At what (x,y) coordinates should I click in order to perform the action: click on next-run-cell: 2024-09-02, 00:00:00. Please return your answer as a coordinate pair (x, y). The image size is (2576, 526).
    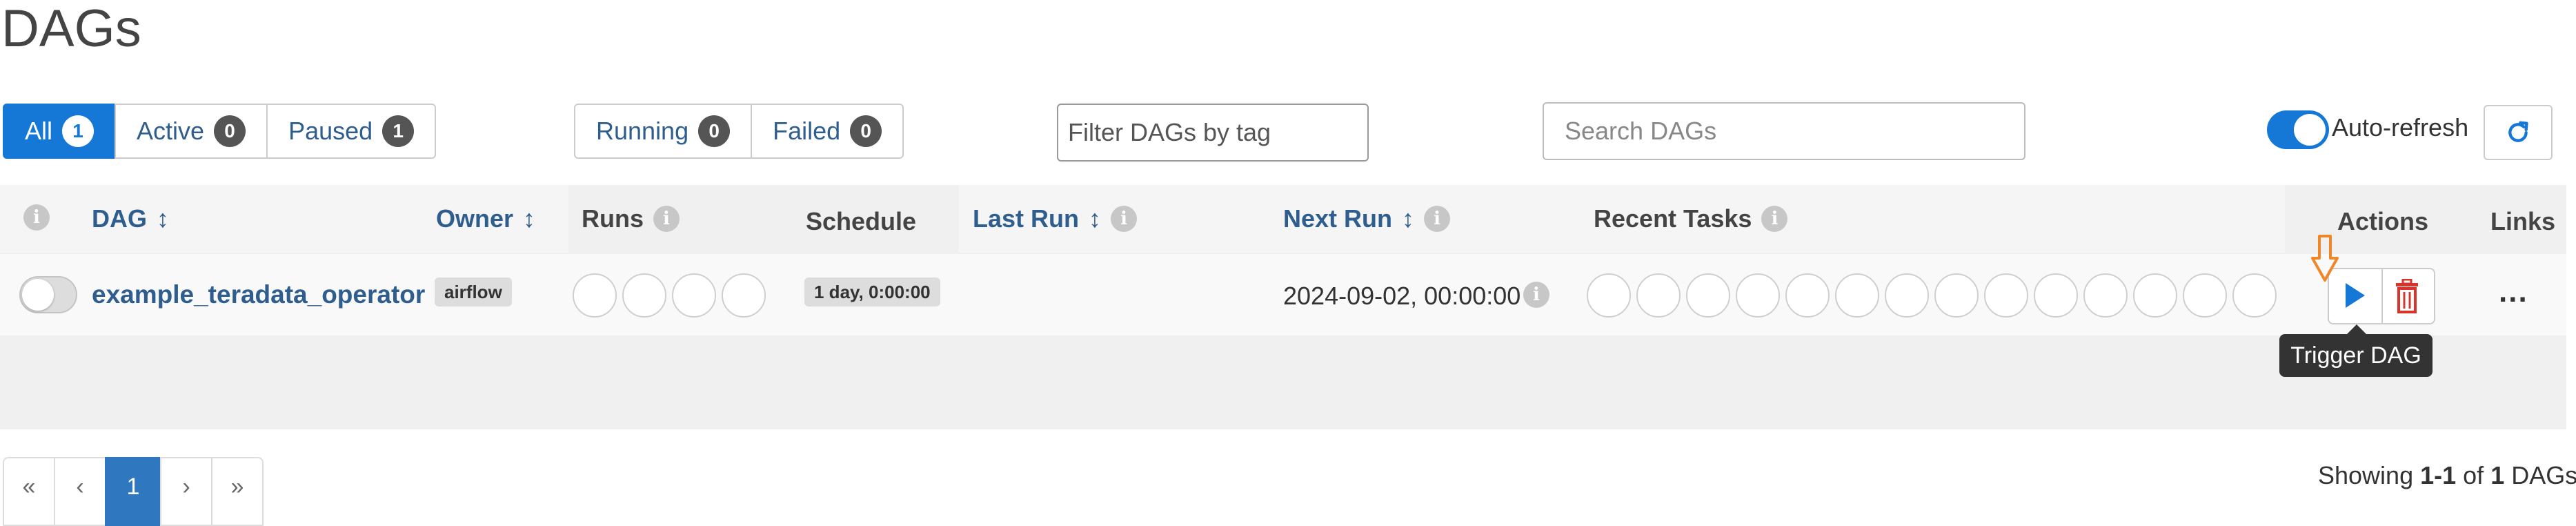
    Looking at the image, I should click on (1401, 296).